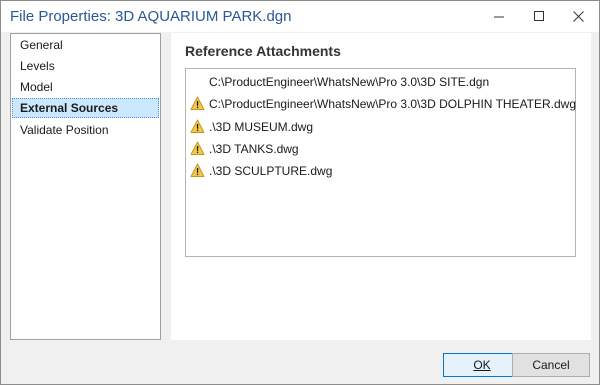 The height and width of the screenshot is (385, 600). I want to click on reference-path: .\3D MUSEUM.dwg, so click(261, 127).